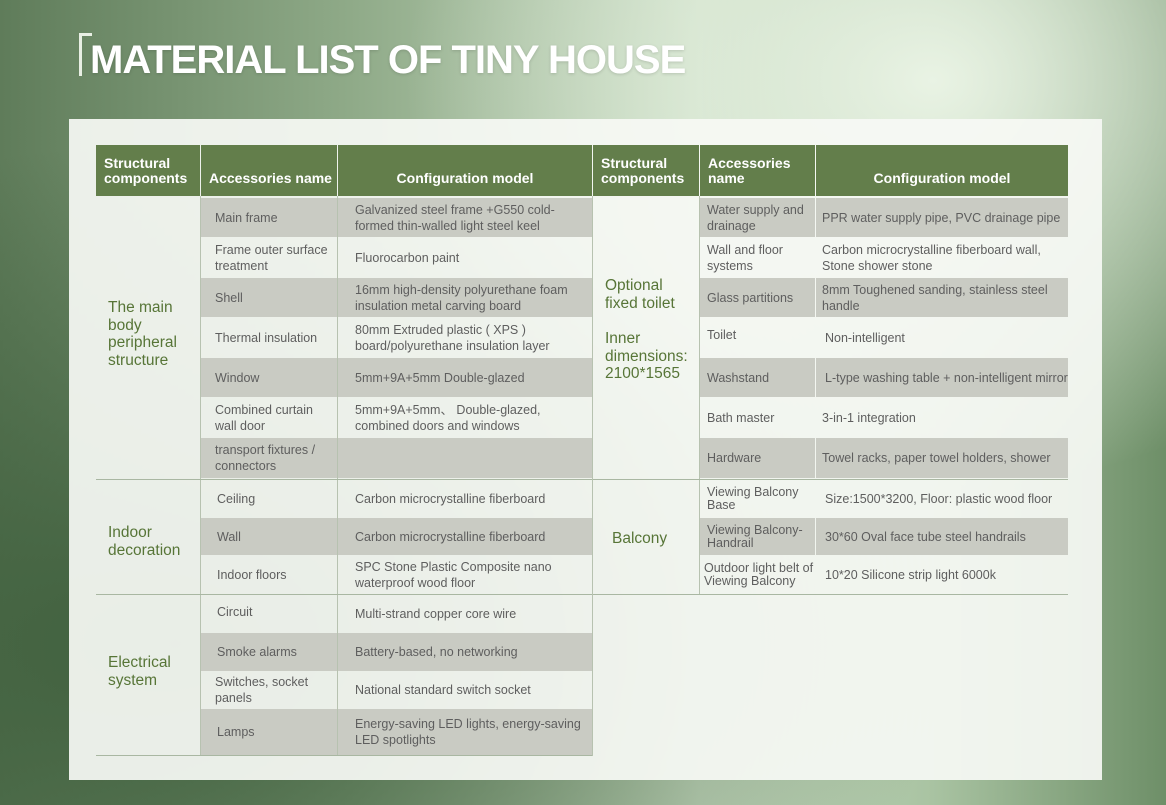 The width and height of the screenshot is (1166, 805). What do you see at coordinates (757, 170) in the screenshot?
I see `header-accessories-name-right: Accessories name` at bounding box center [757, 170].